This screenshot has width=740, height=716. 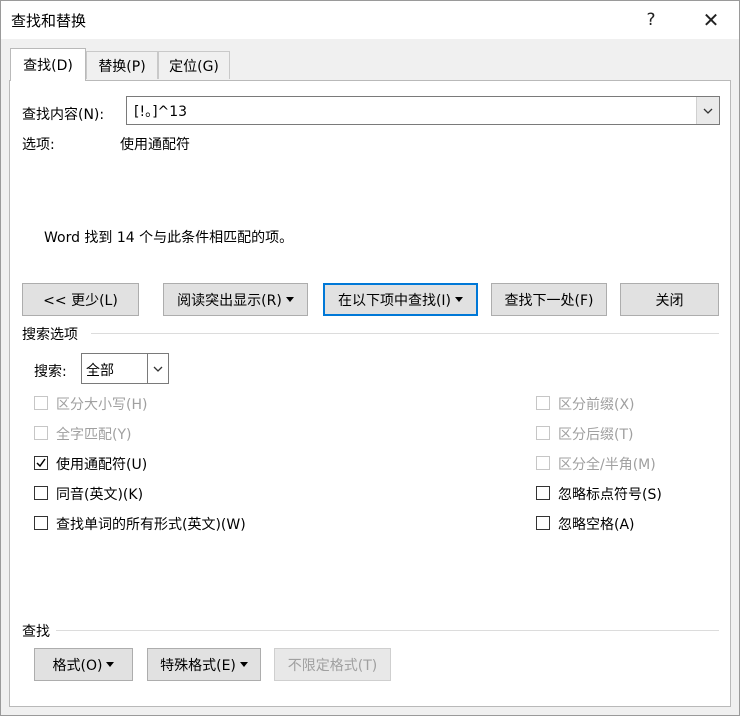 I want to click on find-next-button: 查找下一处(F), so click(x=549, y=299).